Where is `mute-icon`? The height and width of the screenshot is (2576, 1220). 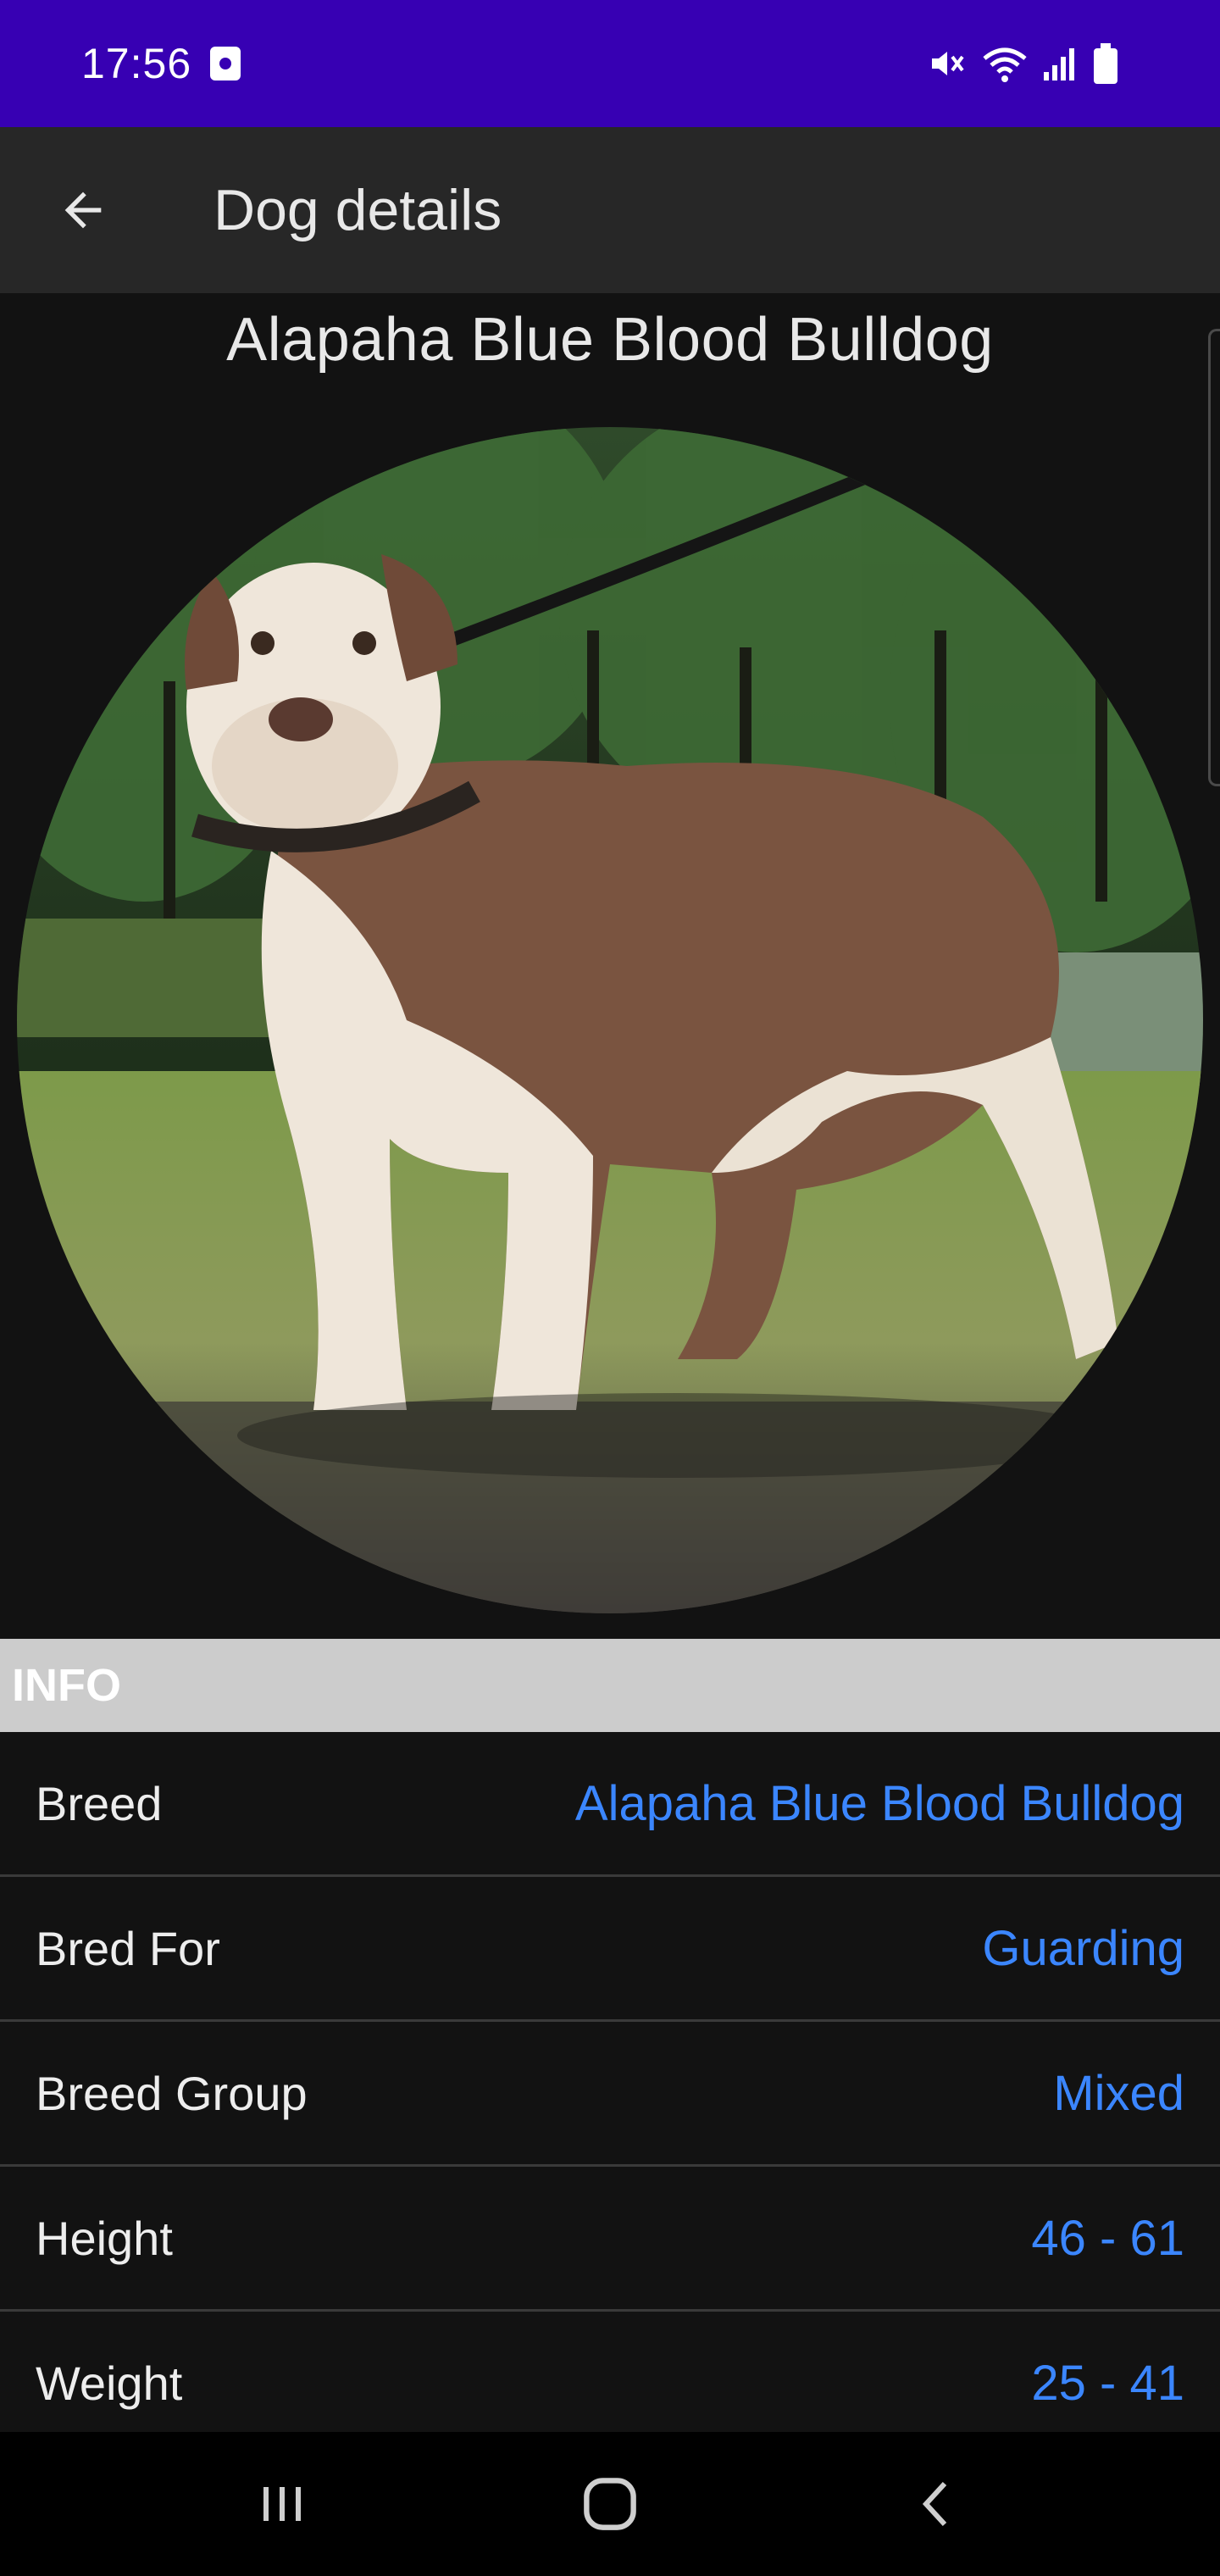 mute-icon is located at coordinates (948, 63).